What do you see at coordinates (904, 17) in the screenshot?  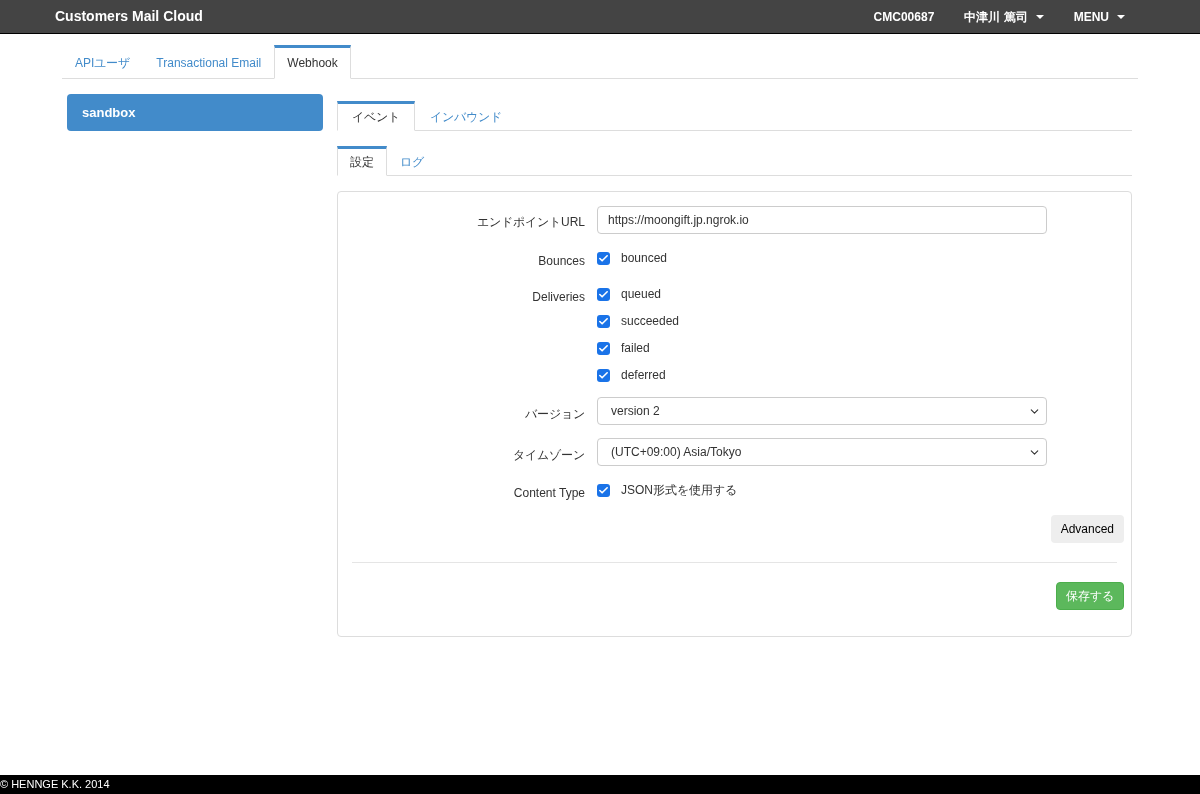 I see `account-id: CMC00687` at bounding box center [904, 17].